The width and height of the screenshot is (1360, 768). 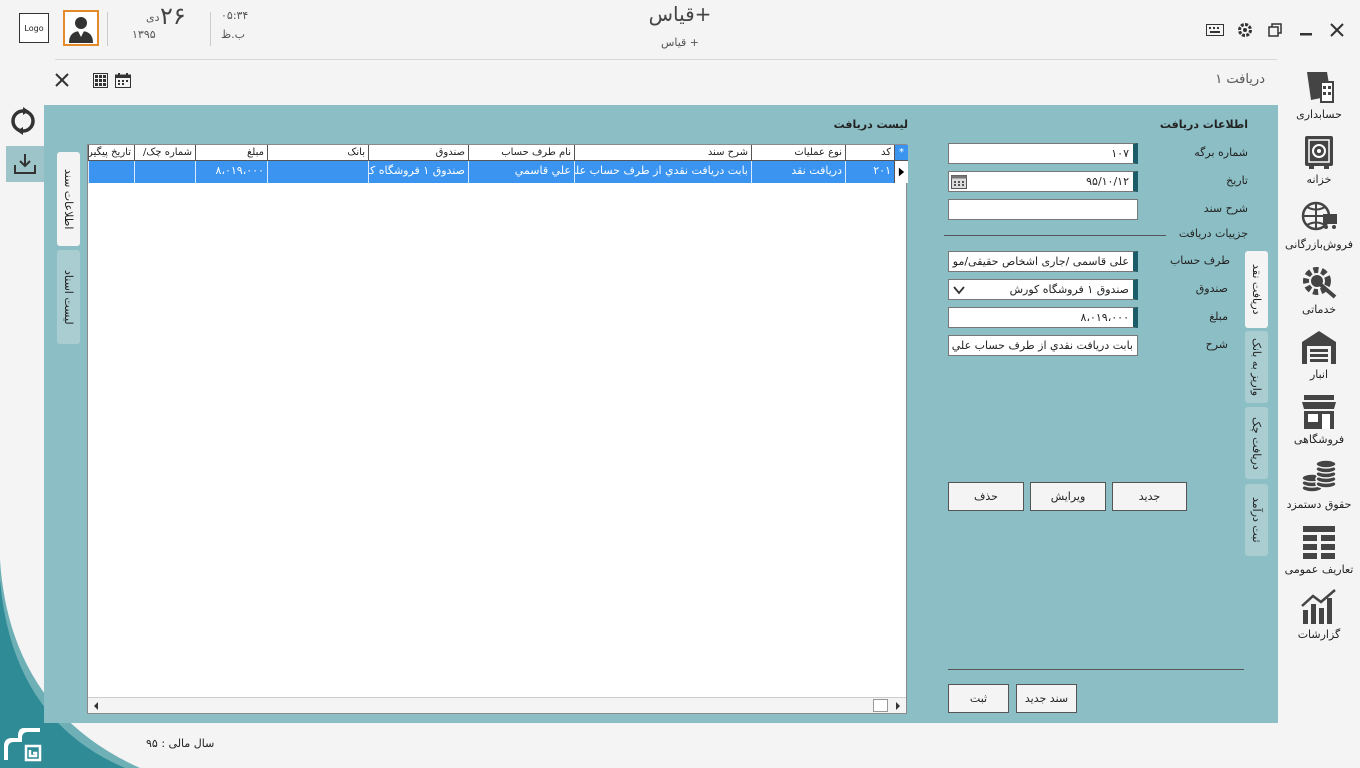 I want to click on doc-desc-field, so click(x=1043, y=209).